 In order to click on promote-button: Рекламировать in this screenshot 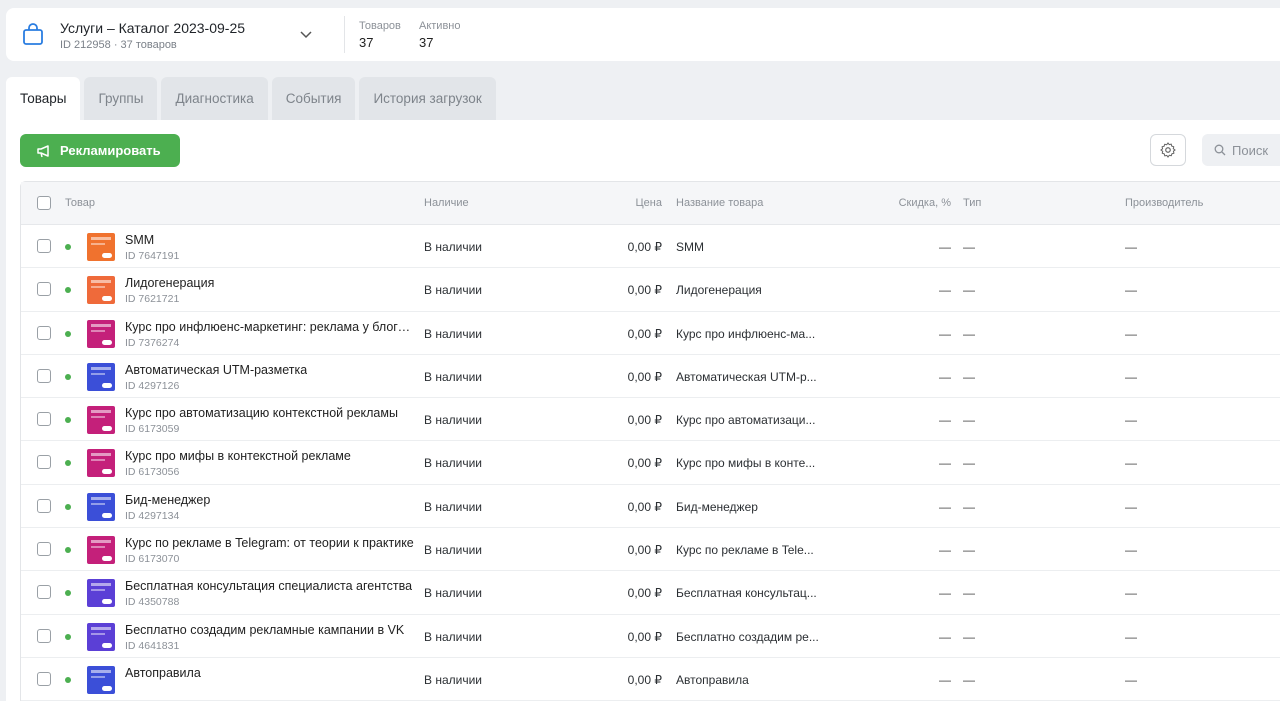, I will do `click(100, 150)`.